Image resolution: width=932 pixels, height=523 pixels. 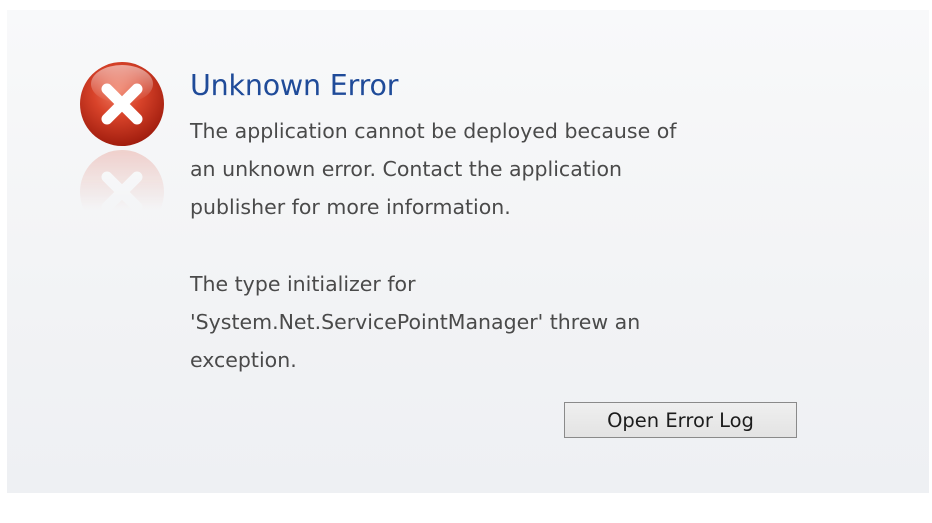 I want to click on error-message-line: publisher for more information., so click(x=350, y=206).